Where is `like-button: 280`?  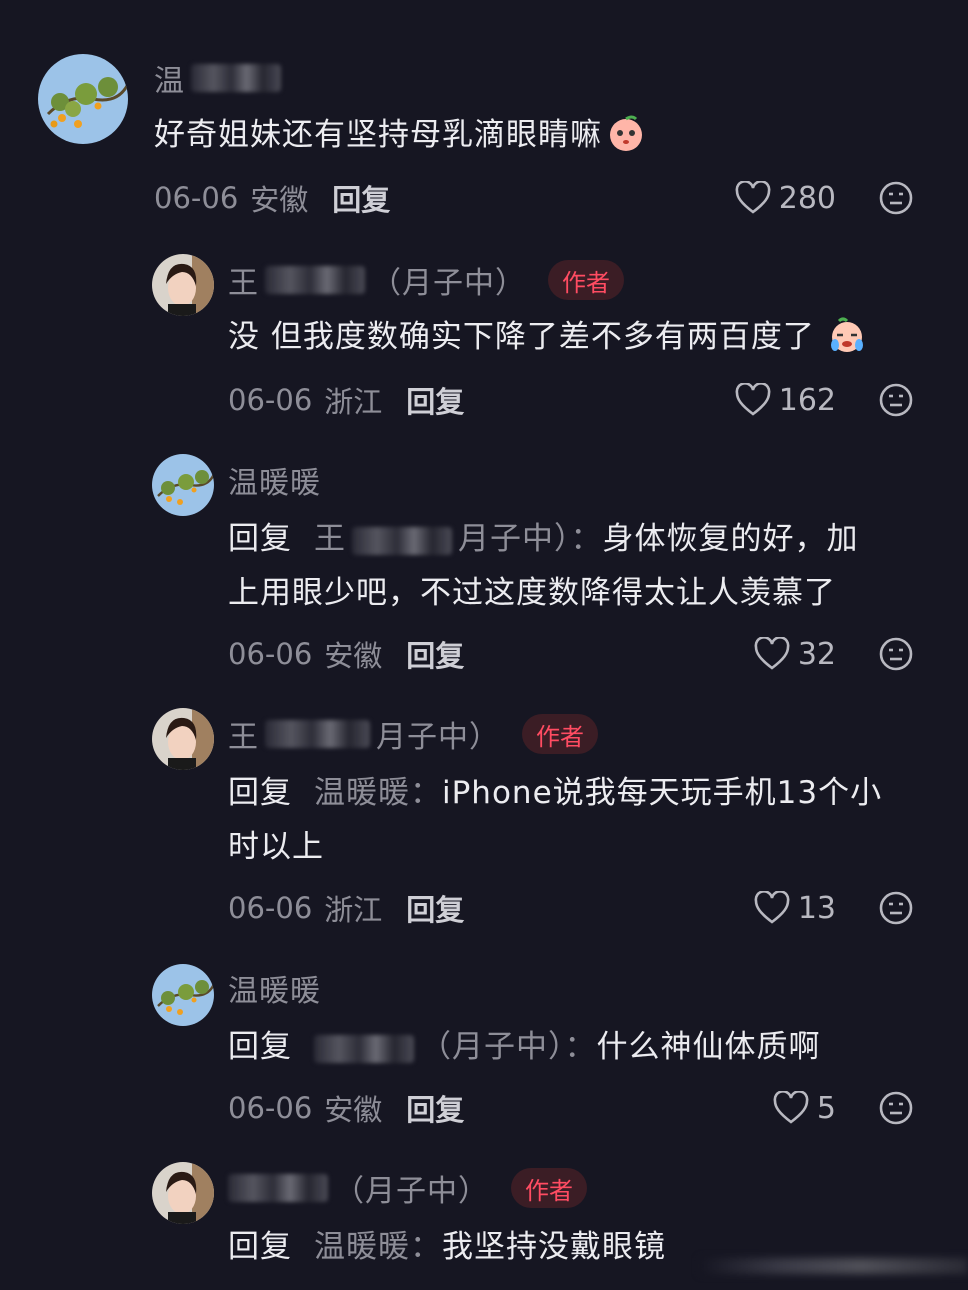 like-button: 280 is located at coordinates (785, 198).